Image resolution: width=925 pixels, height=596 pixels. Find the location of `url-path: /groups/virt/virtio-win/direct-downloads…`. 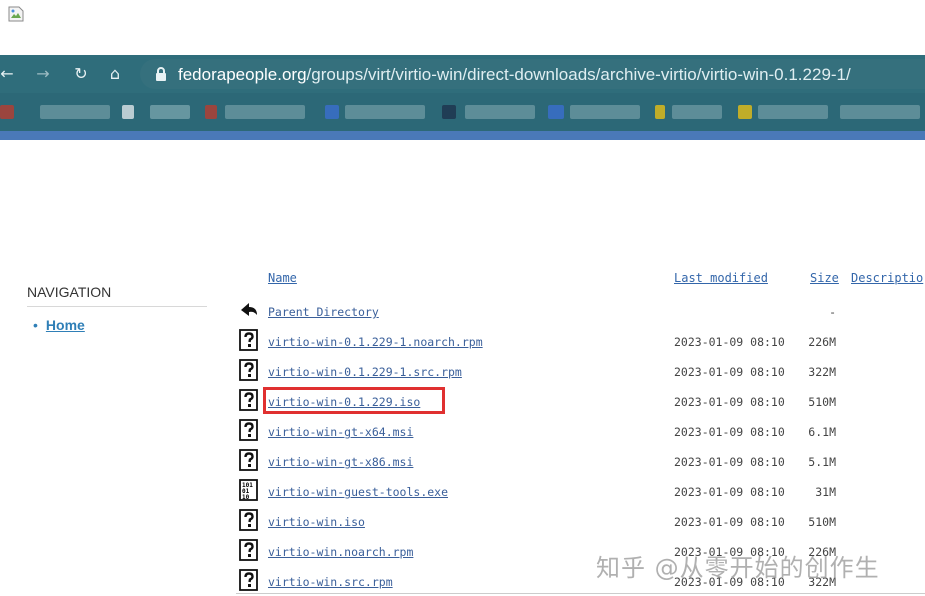

url-path: /groups/virt/virtio-win/direct-downloads… is located at coordinates (578, 74).